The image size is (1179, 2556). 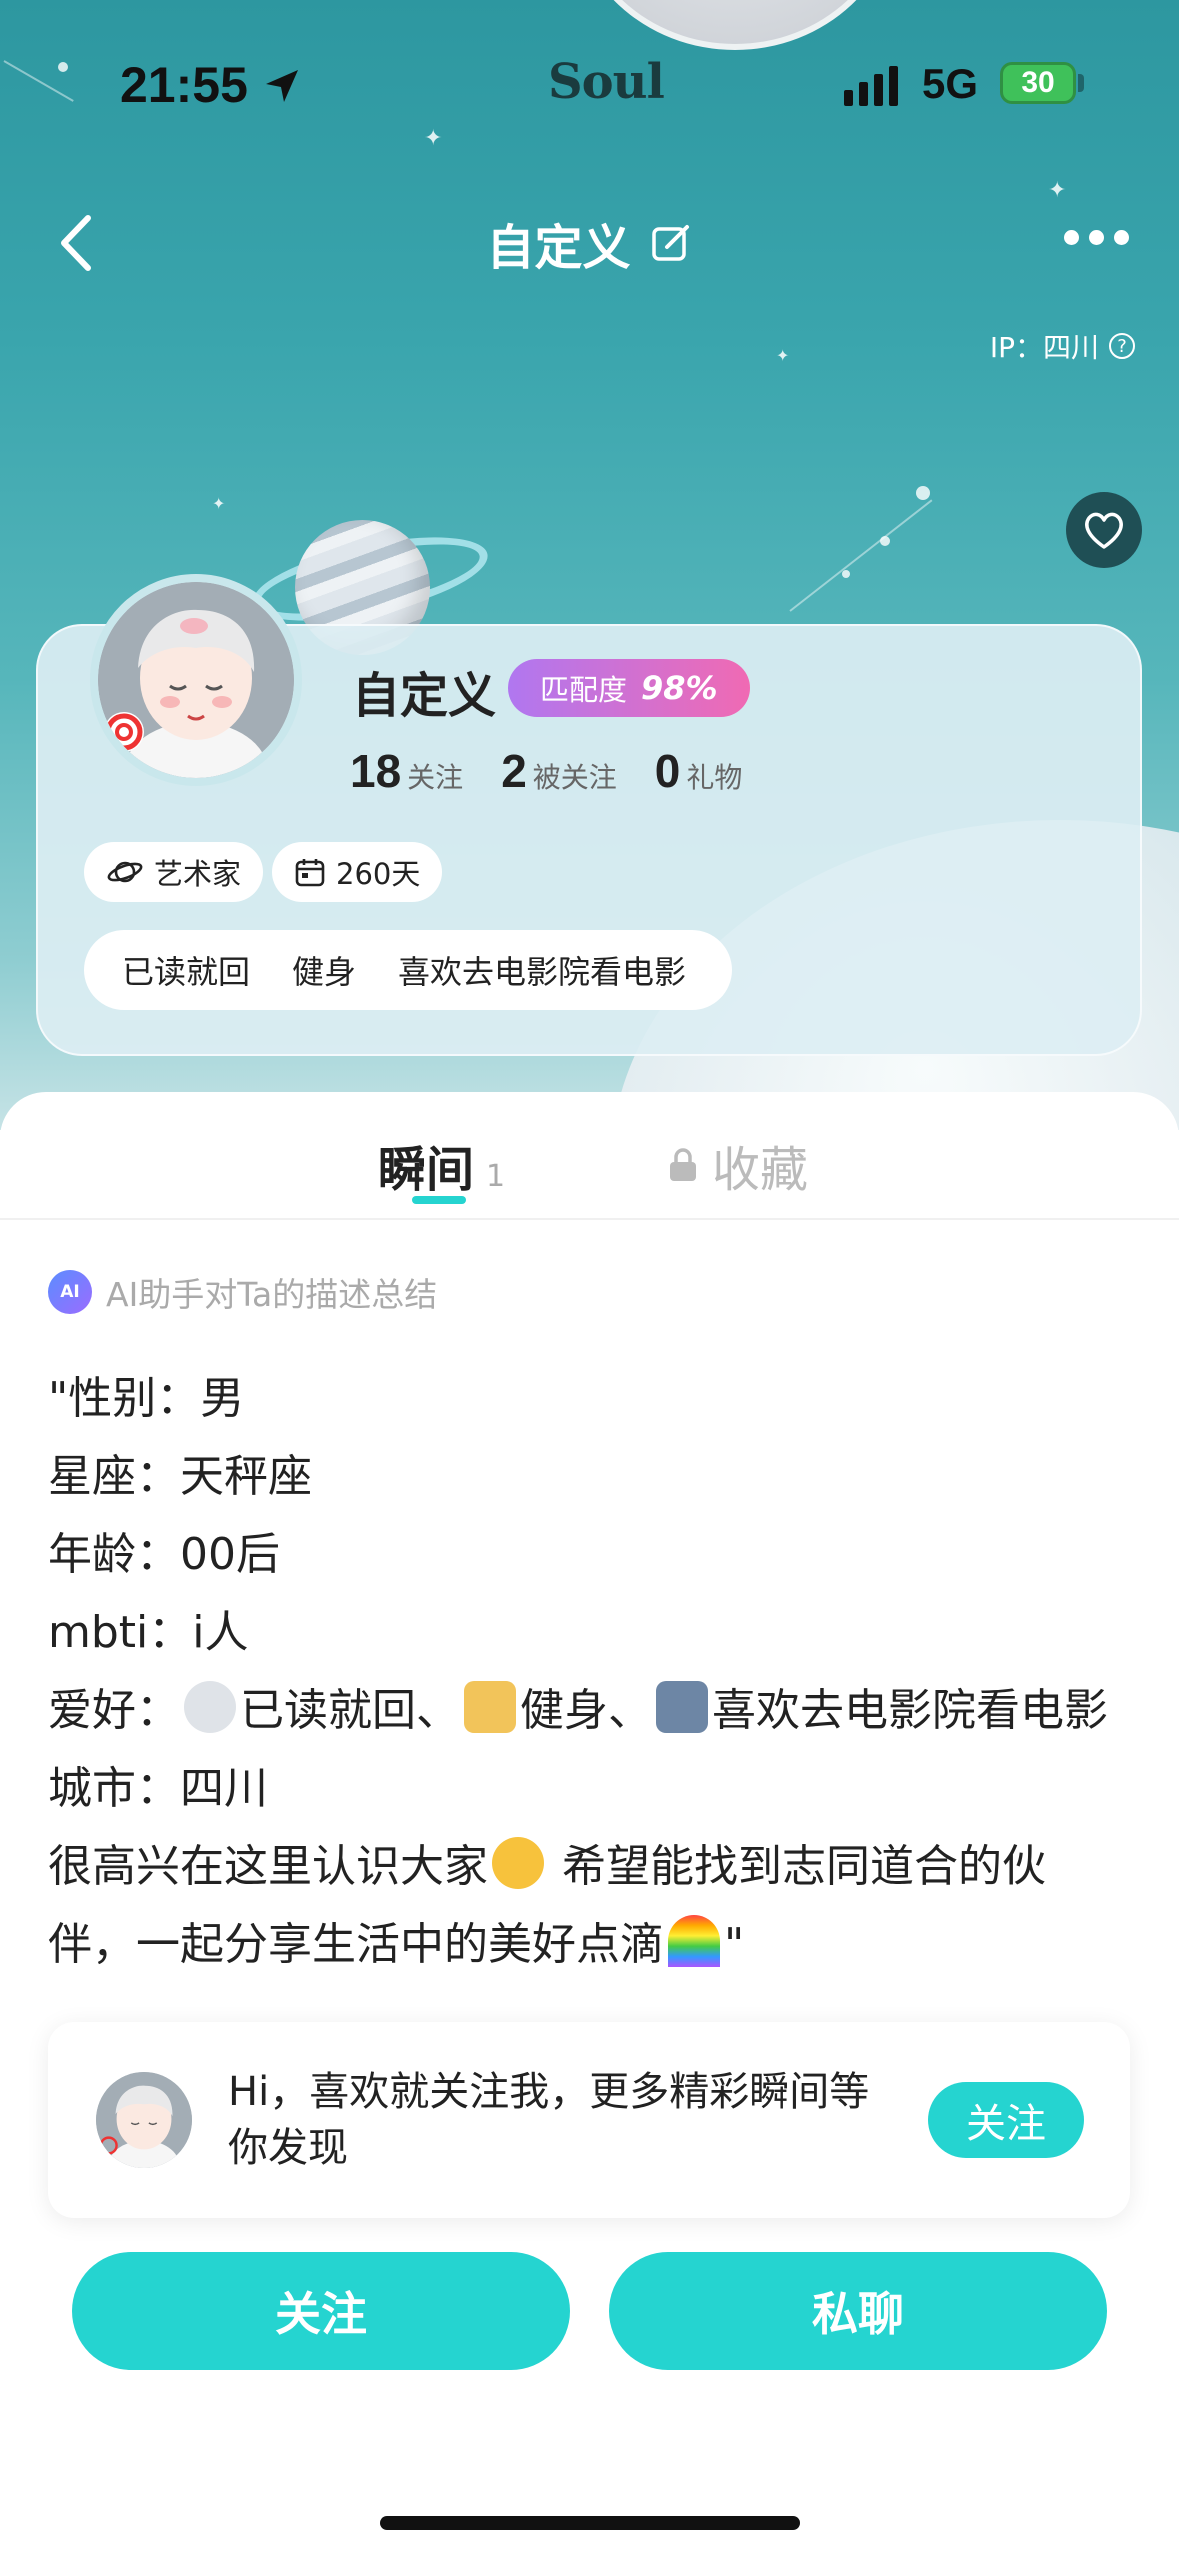 What do you see at coordinates (114, 1710) in the screenshot?
I see `hobby-prefix: 爱好：` at bounding box center [114, 1710].